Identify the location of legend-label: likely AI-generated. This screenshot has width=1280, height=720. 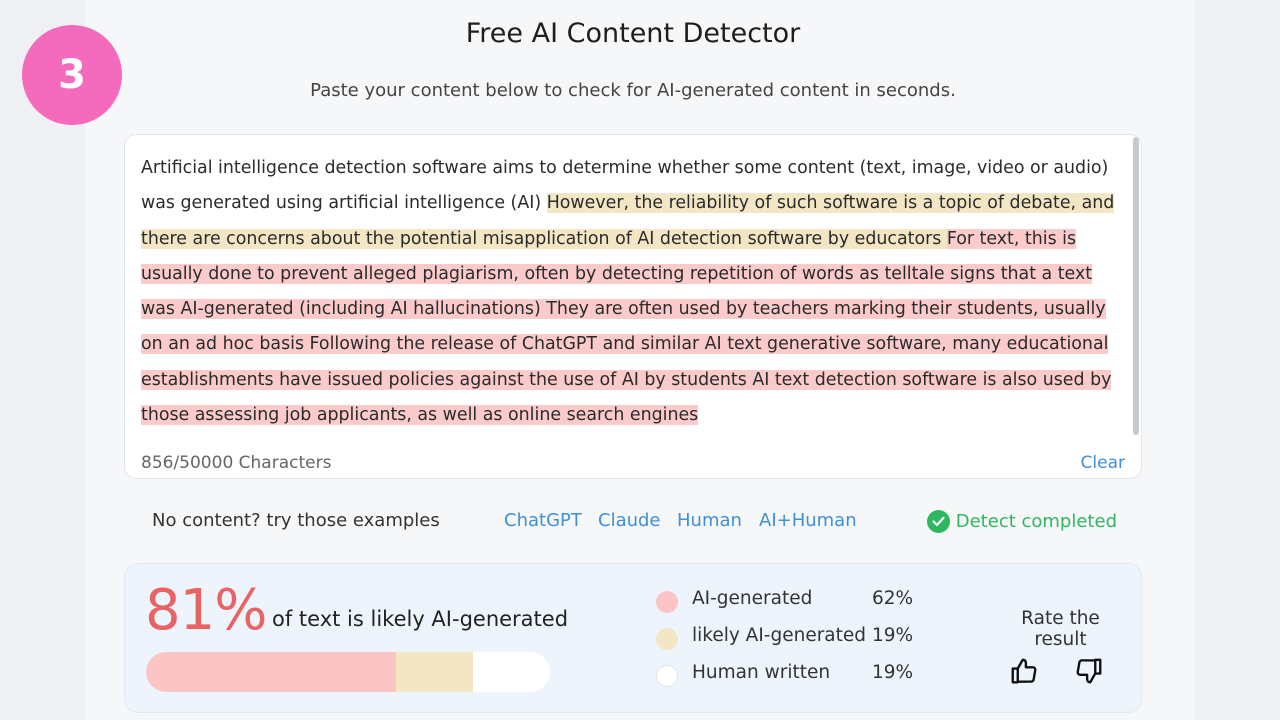
(779, 635).